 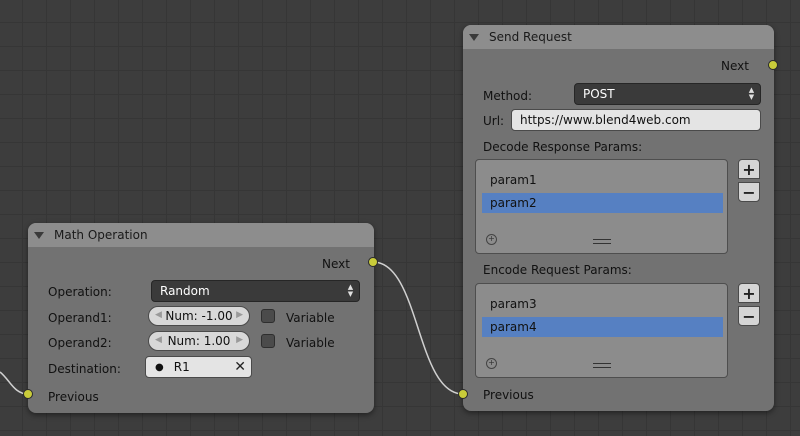 What do you see at coordinates (530, 37) in the screenshot?
I see `send-node-title: Send Request` at bounding box center [530, 37].